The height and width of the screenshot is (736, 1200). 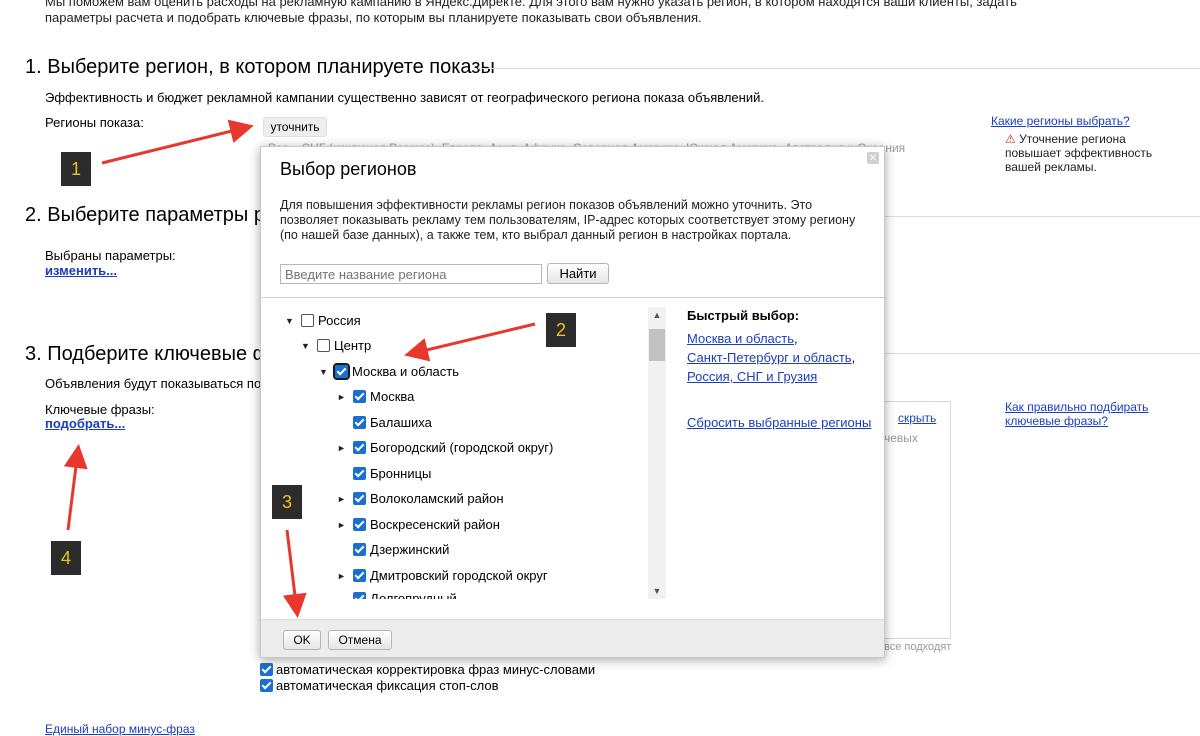 What do you see at coordinates (66, 558) in the screenshot?
I see `marker-4: 4` at bounding box center [66, 558].